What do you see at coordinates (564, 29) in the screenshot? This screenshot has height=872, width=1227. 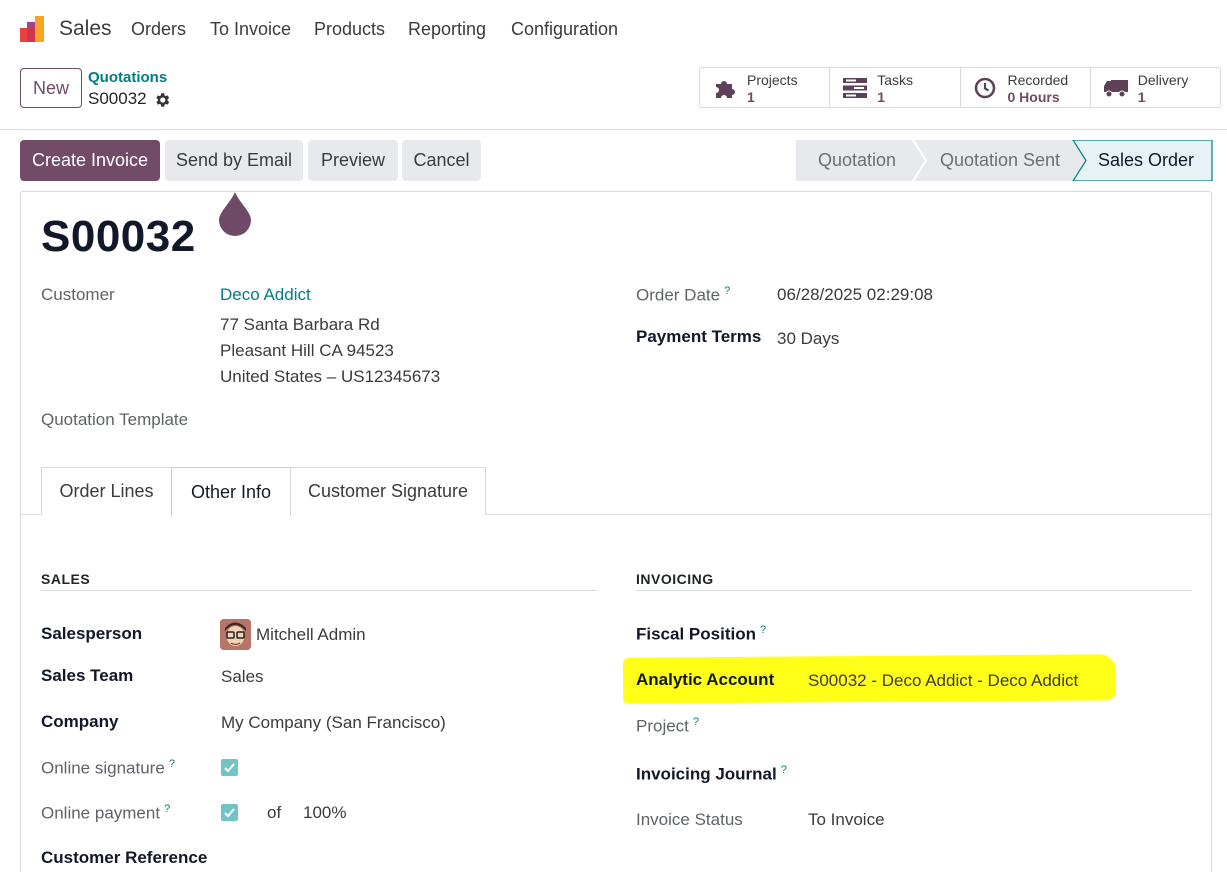 I see `menu-configuration: Configuration` at bounding box center [564, 29].